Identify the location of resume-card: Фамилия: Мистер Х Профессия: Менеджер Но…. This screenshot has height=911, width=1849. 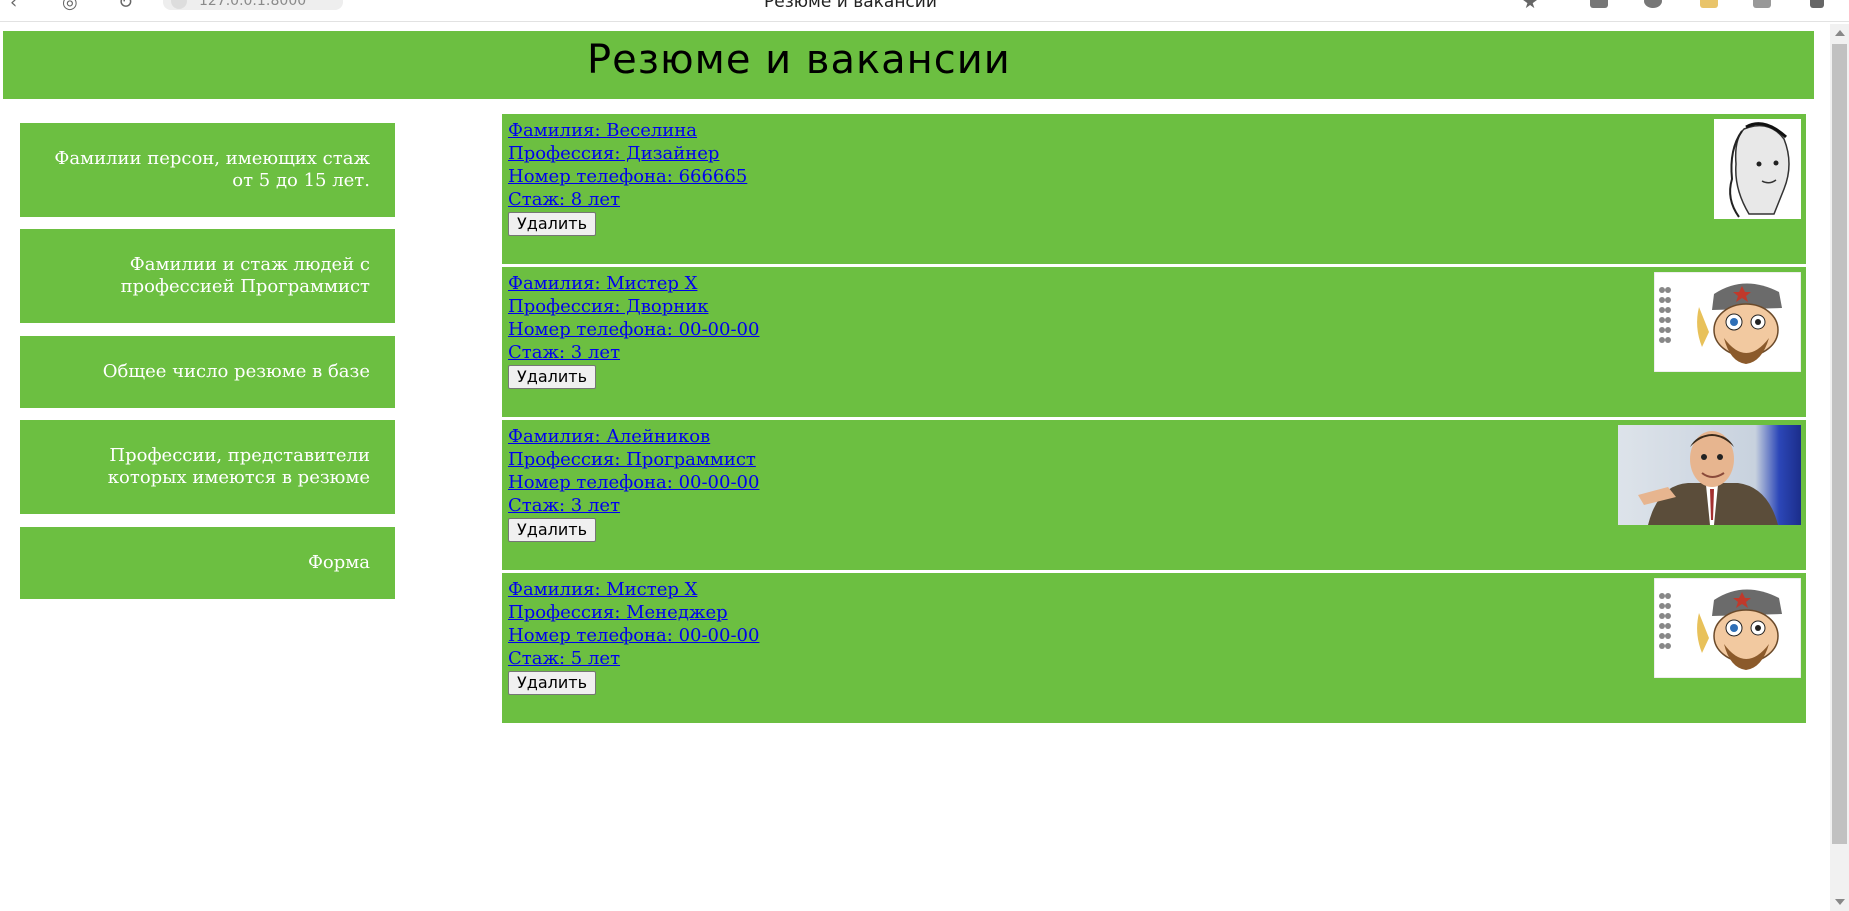
(1154, 648).